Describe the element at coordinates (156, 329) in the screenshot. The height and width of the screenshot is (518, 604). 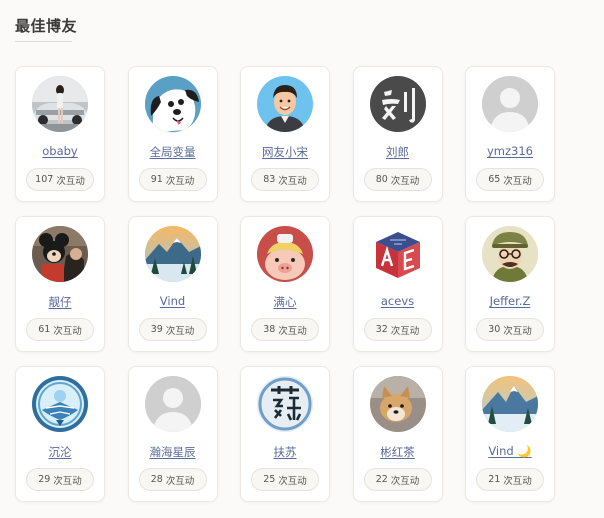
I see `interaction-count: 39` at that location.